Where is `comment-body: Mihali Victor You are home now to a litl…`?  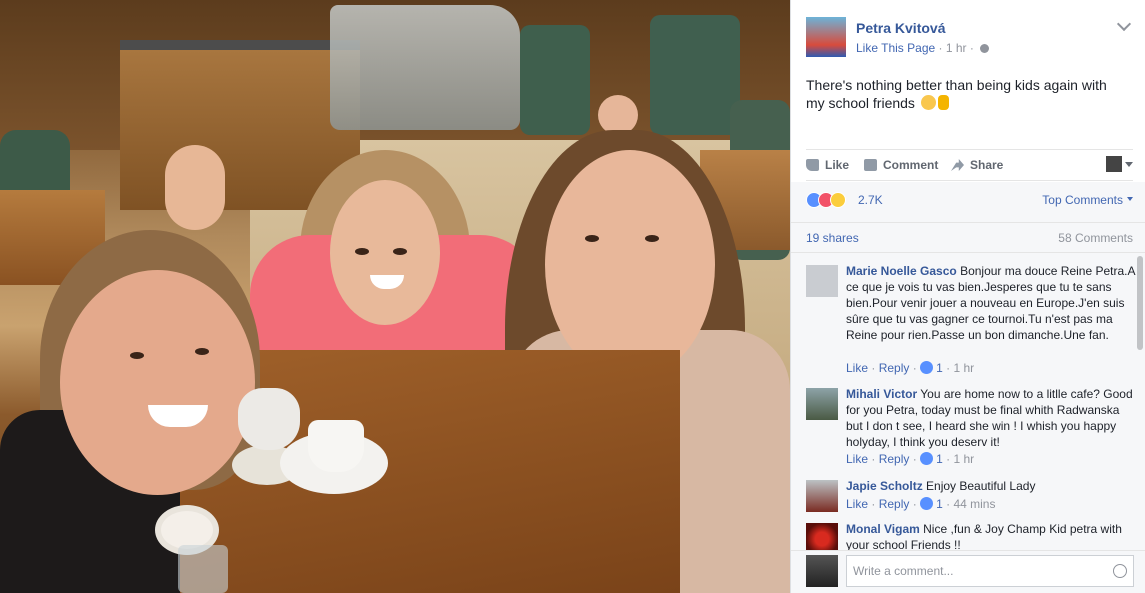
comment-body: Mihali Victor You are home now to a litl… is located at coordinates (991, 418).